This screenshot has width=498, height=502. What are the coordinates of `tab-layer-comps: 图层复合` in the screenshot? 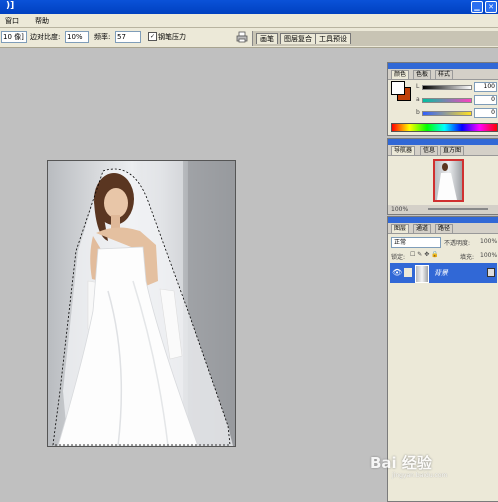 It's located at (298, 38).